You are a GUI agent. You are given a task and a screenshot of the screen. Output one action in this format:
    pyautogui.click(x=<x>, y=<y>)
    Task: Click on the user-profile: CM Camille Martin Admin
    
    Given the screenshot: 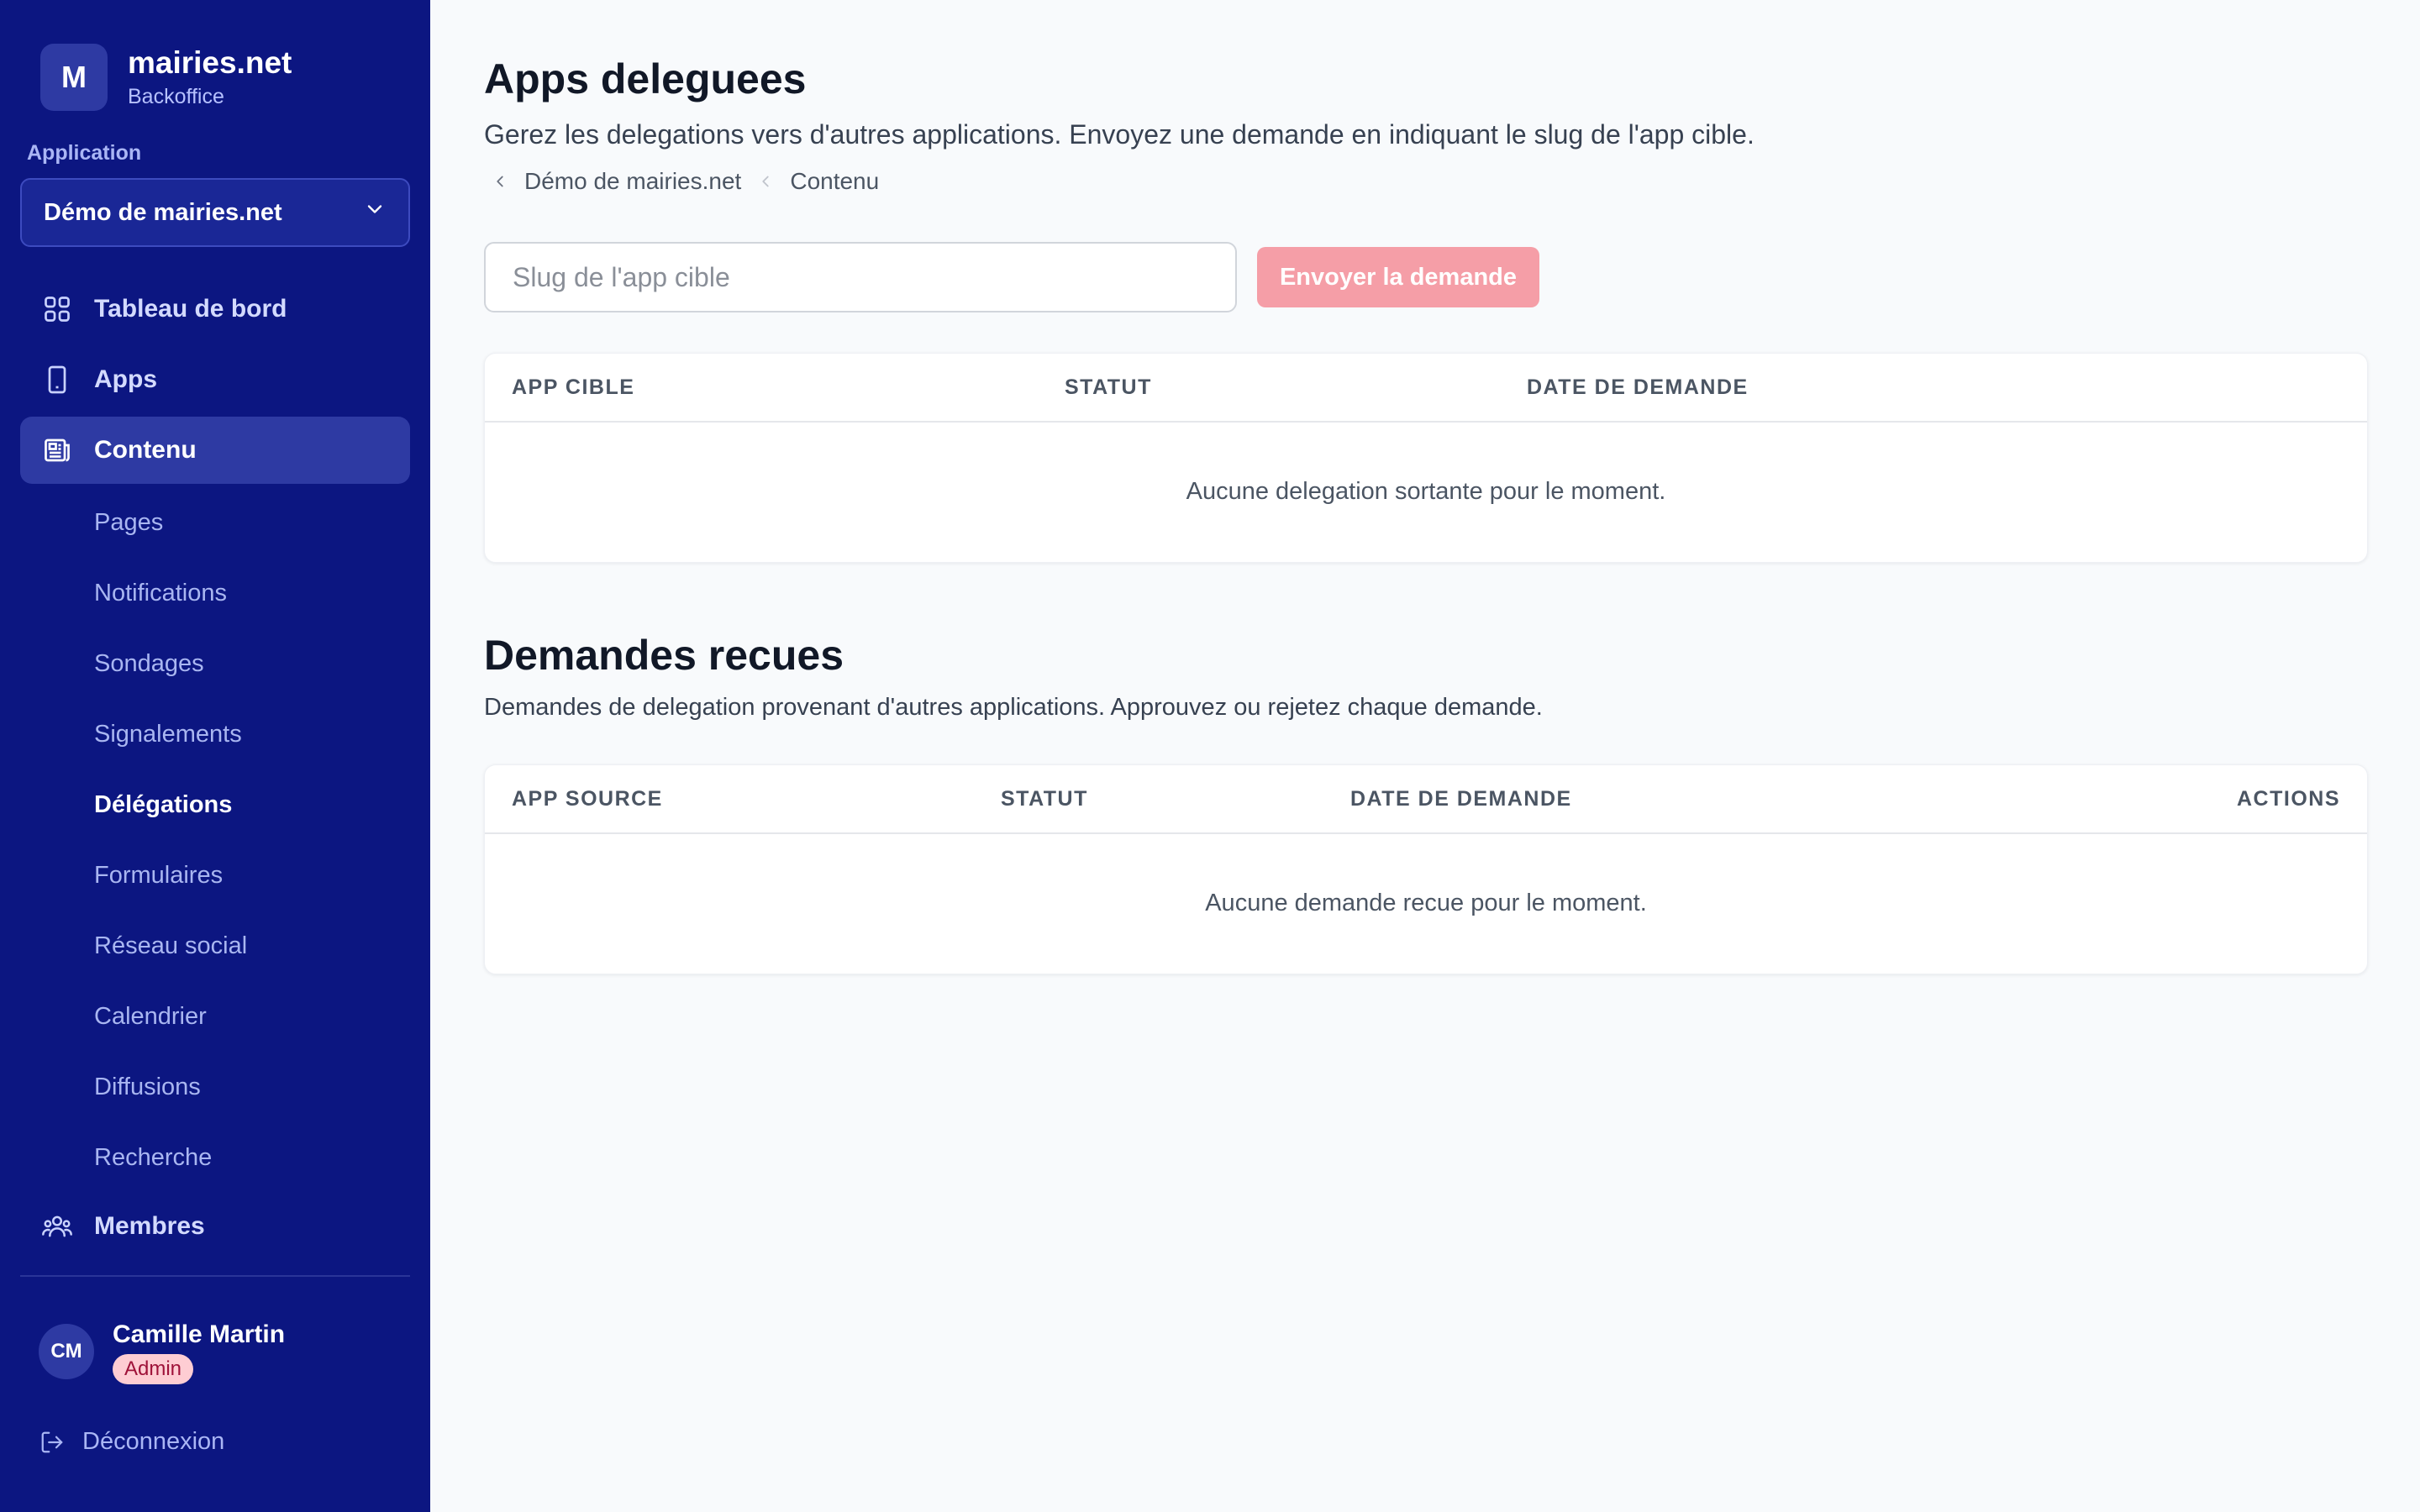 What is the action you would take?
    pyautogui.click(x=162, y=1351)
    